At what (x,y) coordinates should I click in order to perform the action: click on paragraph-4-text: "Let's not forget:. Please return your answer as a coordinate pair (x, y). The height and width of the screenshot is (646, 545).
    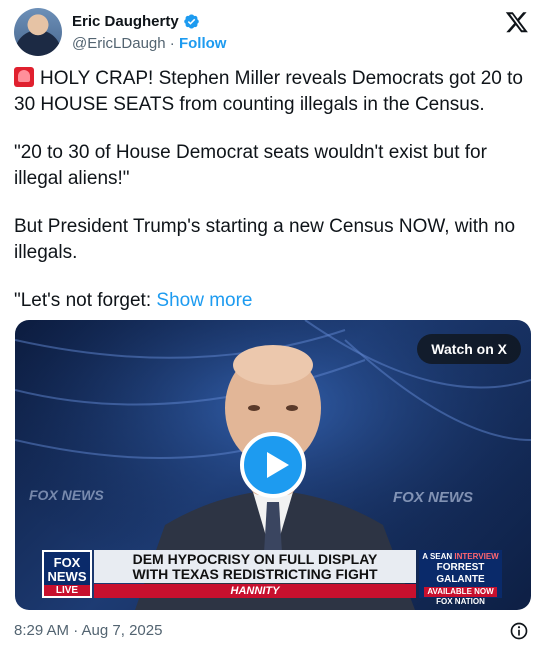
    Looking at the image, I should click on (85, 300).